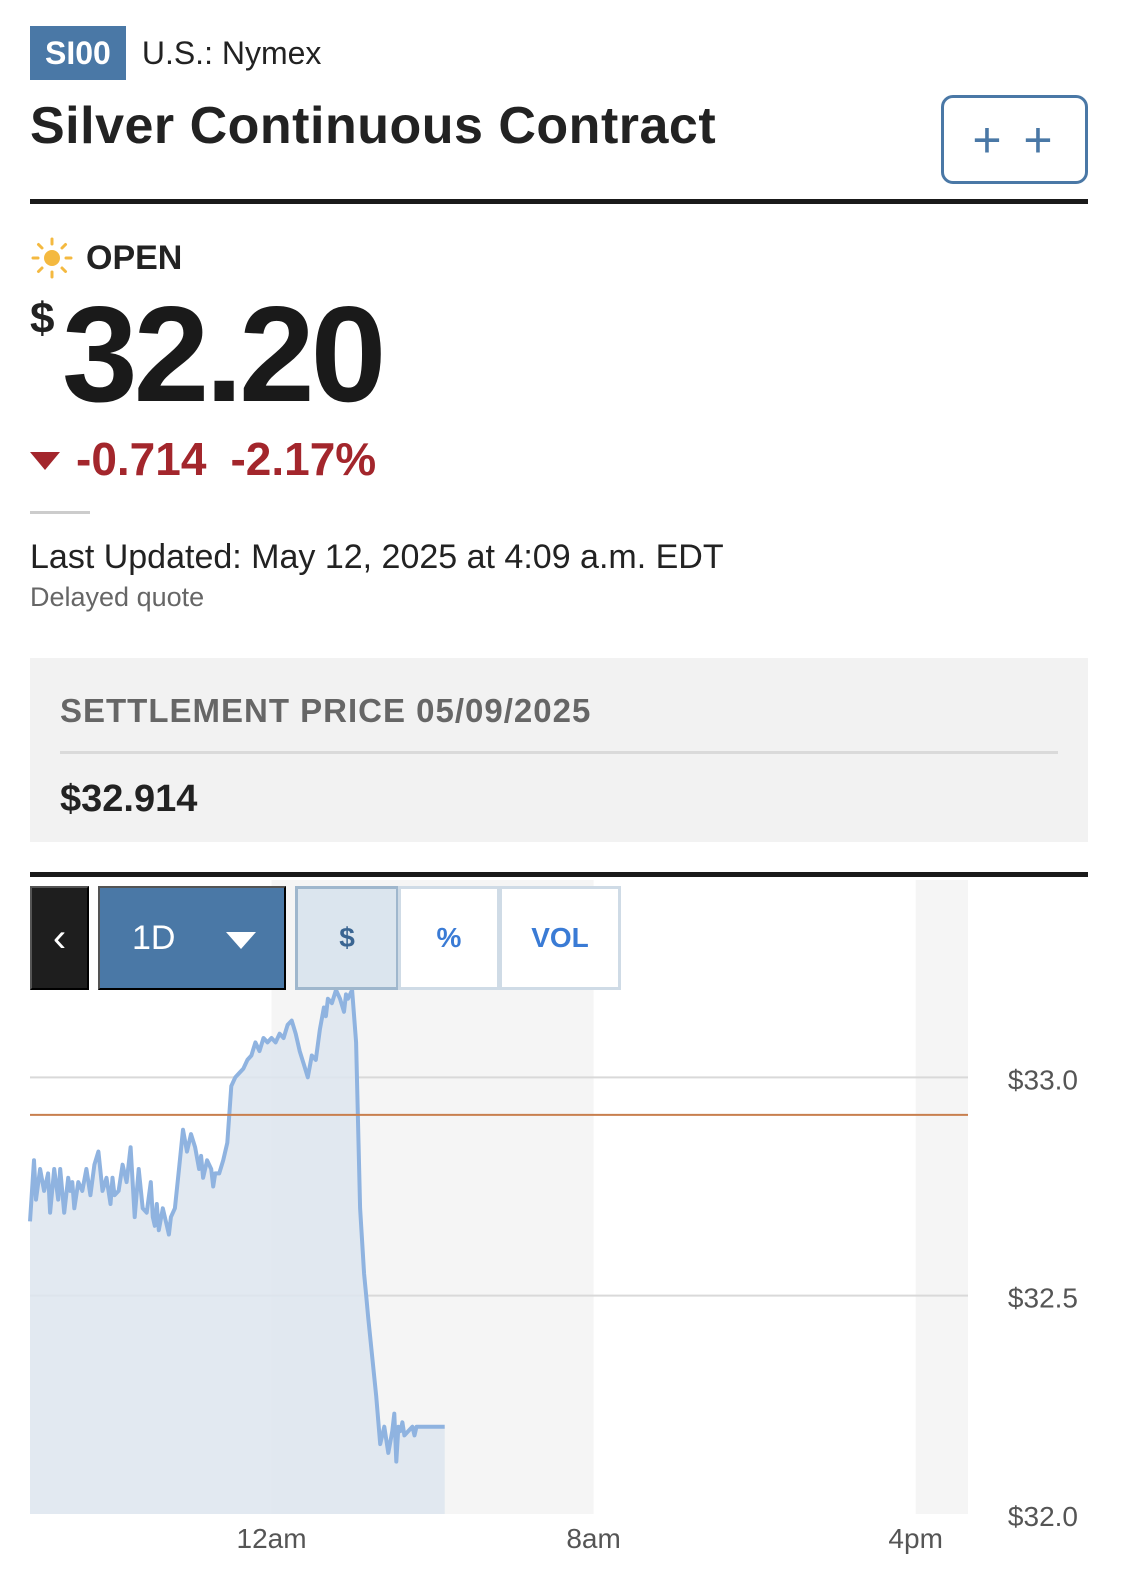  I want to click on settlement-value: $32.914, so click(129, 799).